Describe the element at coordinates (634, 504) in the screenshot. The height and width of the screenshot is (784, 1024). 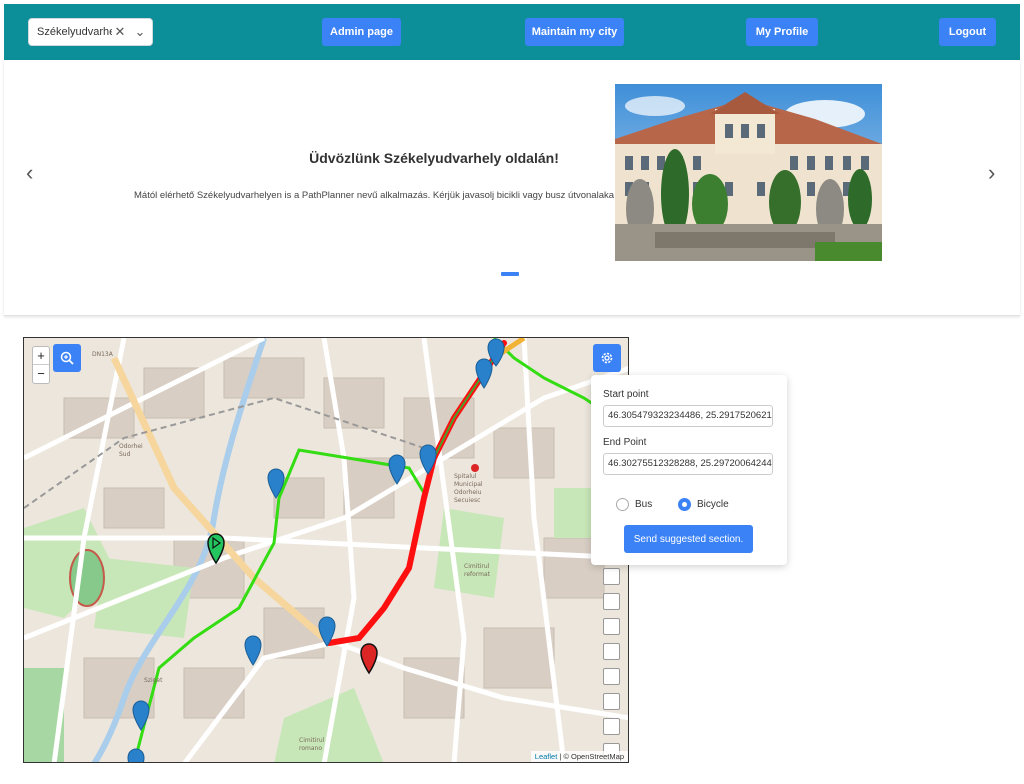
I see `bus-radio-option: Bus` at that location.